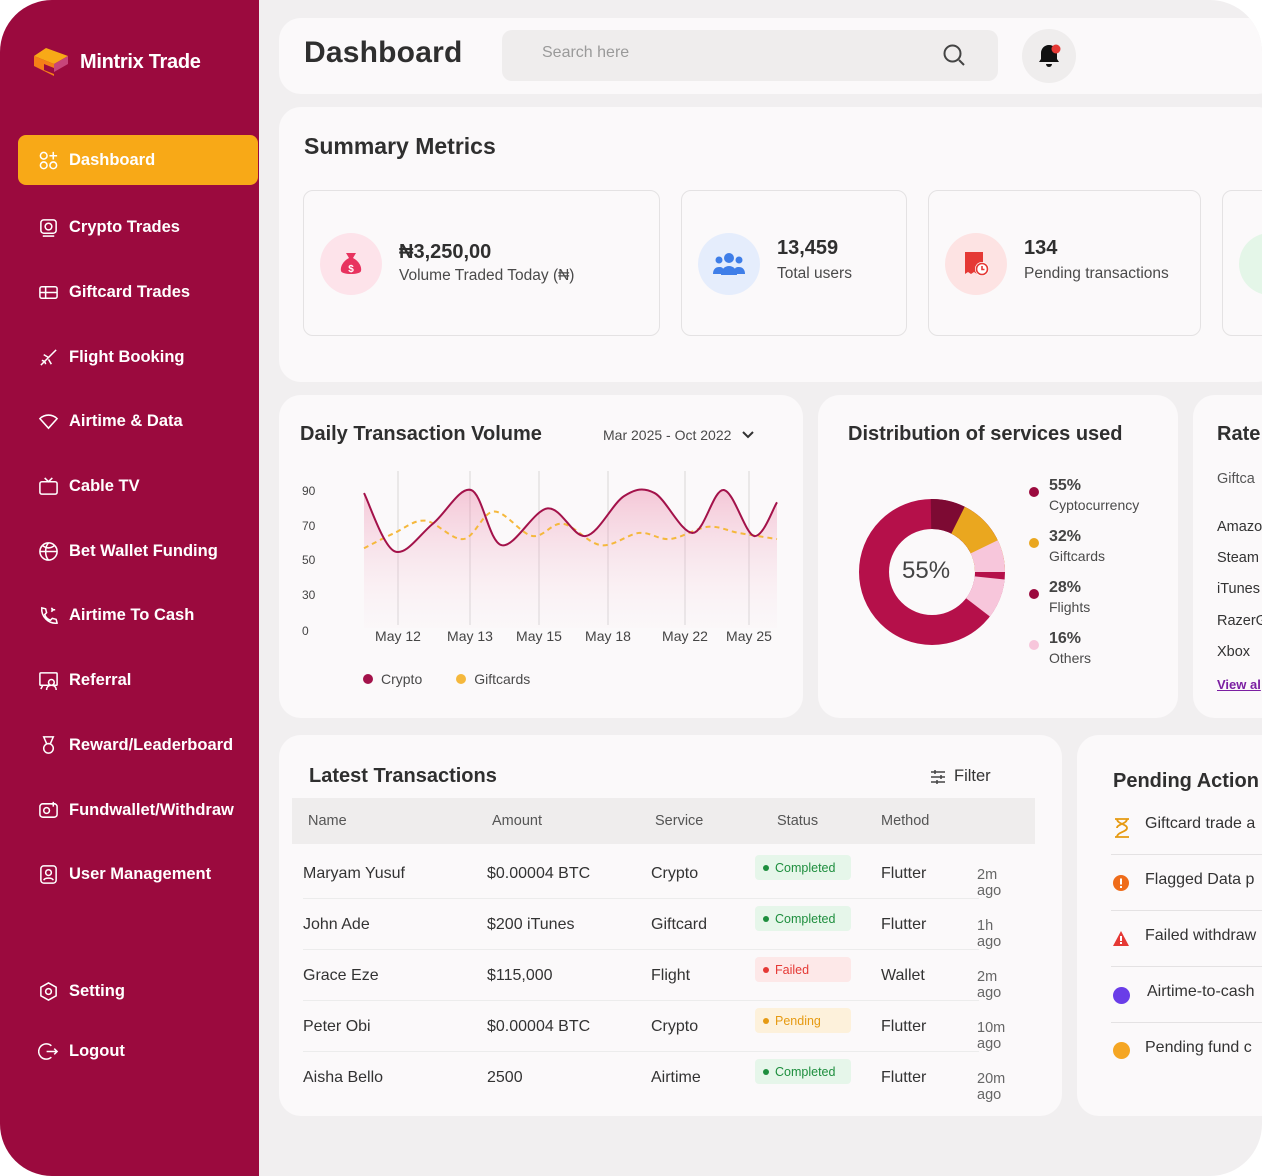 This screenshot has width=1262, height=1176. What do you see at coordinates (97, 990) in the screenshot?
I see `setting-label: Setting` at bounding box center [97, 990].